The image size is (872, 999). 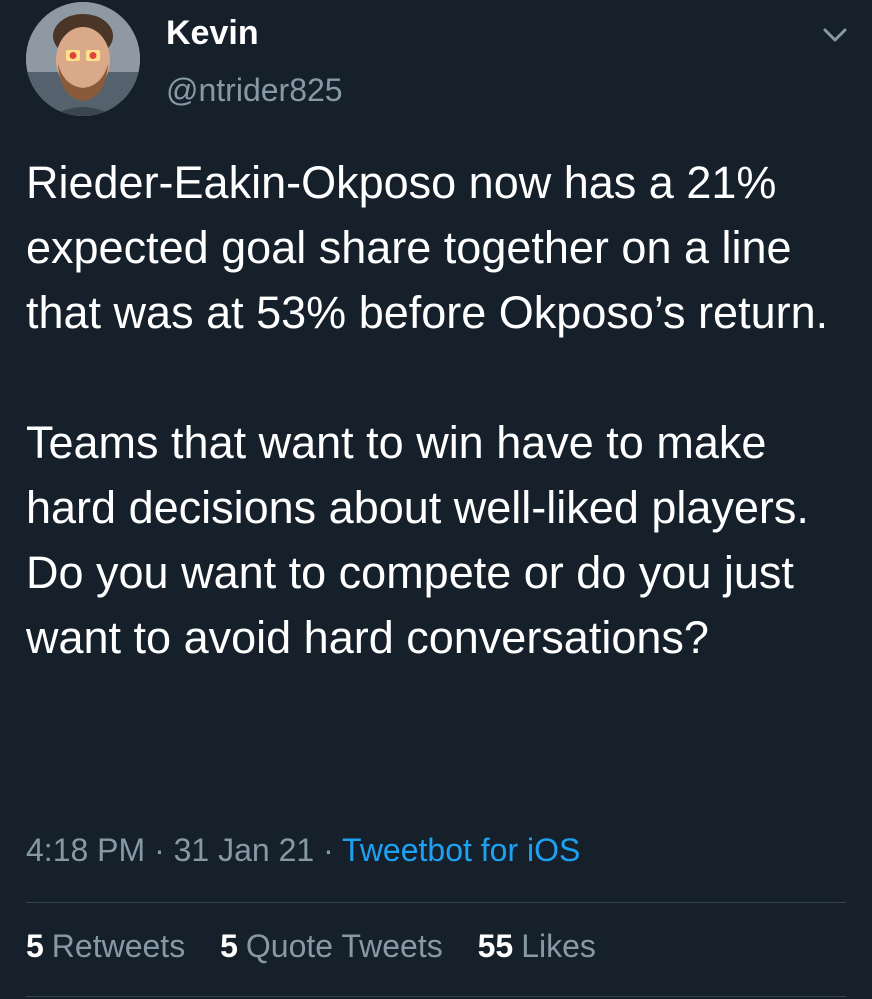 What do you see at coordinates (212, 33) in the screenshot?
I see `display-name: Kevin` at bounding box center [212, 33].